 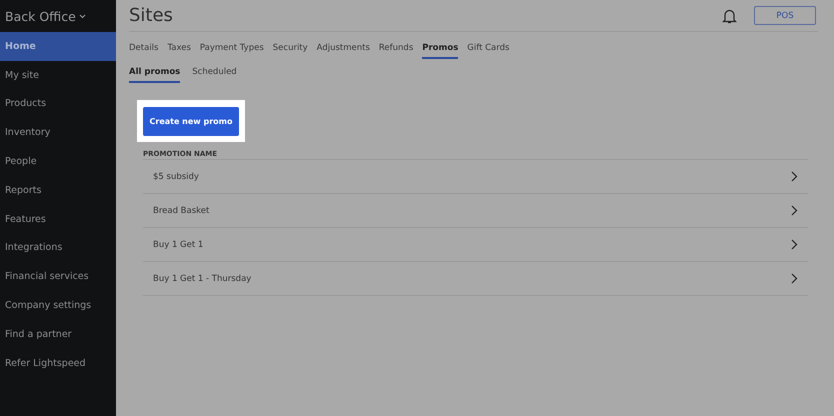 I want to click on tab: Taxes, so click(x=179, y=50).